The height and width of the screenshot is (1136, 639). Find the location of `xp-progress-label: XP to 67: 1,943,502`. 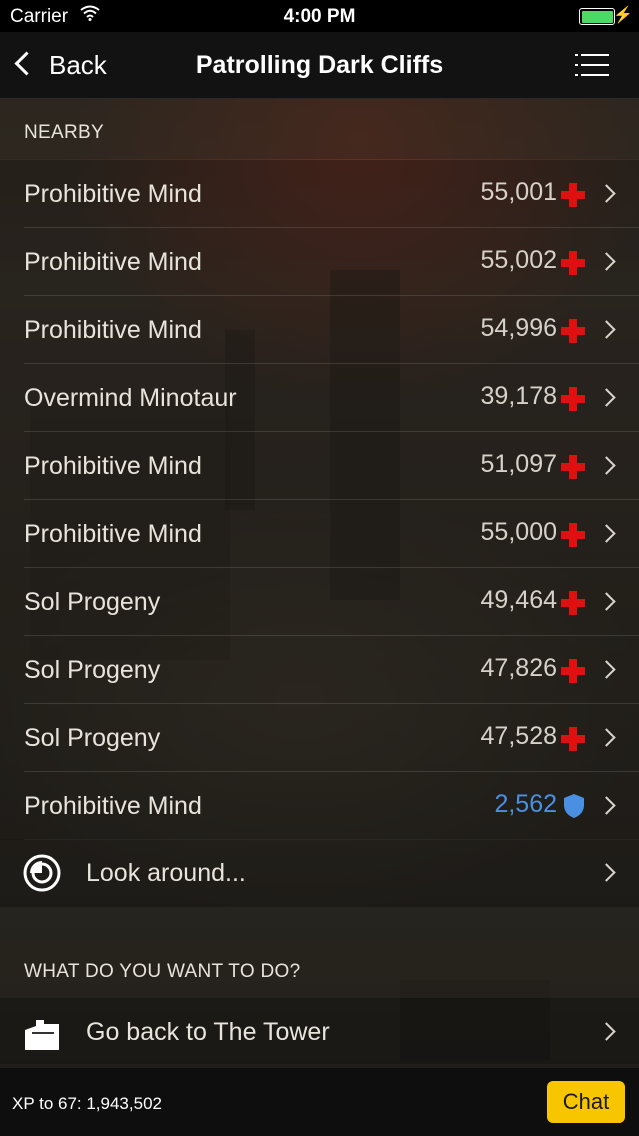

xp-progress-label: XP to 67: 1,943,502 is located at coordinates (87, 1103).